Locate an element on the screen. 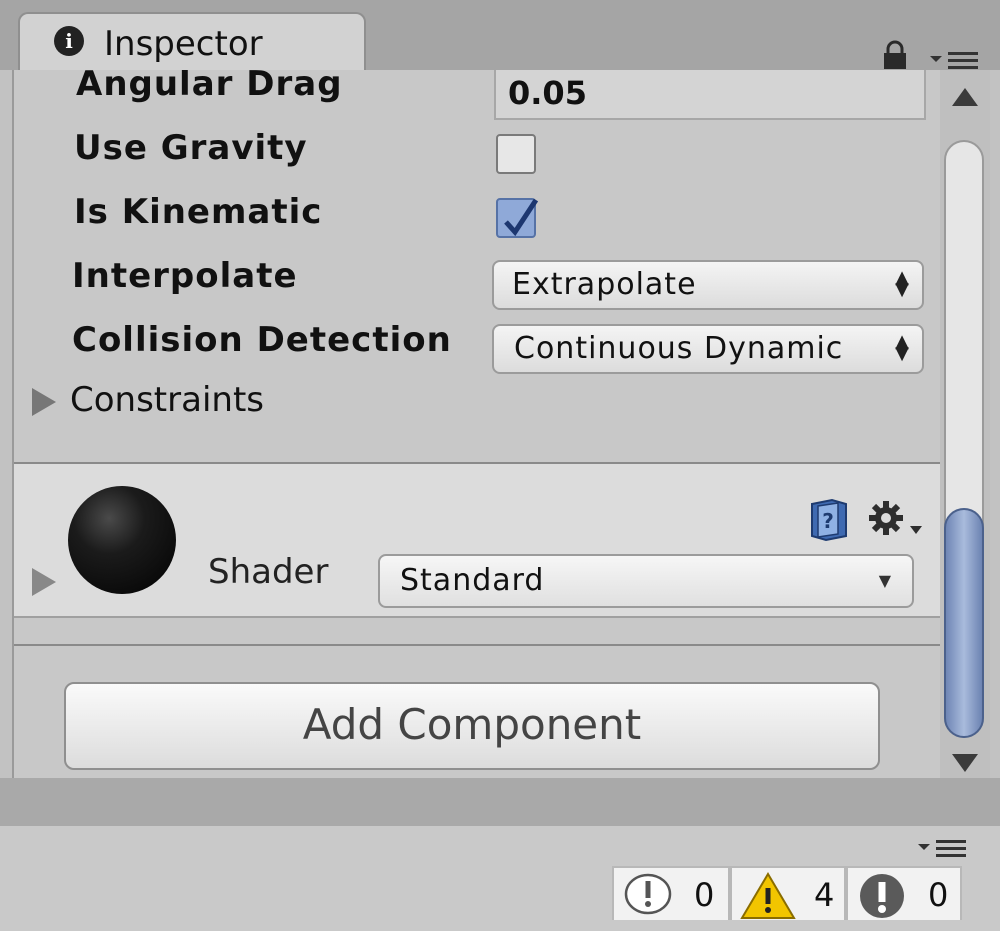  tab-bar: i Inspector is located at coordinates (500, 36).